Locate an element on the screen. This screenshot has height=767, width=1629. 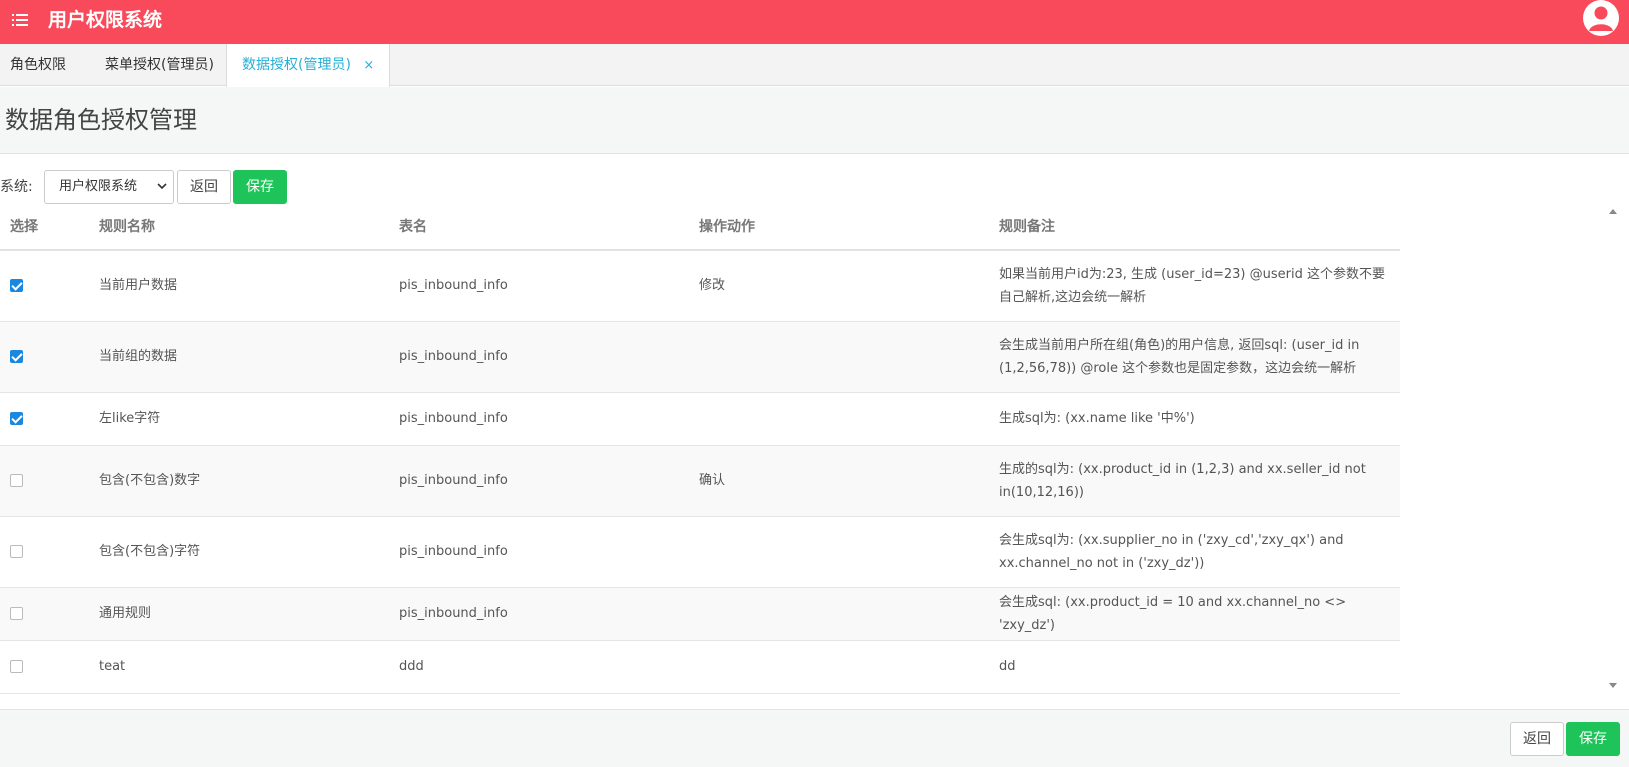
rule-note: 生成sql为: (xx.name like '中%') is located at coordinates (1199, 419).